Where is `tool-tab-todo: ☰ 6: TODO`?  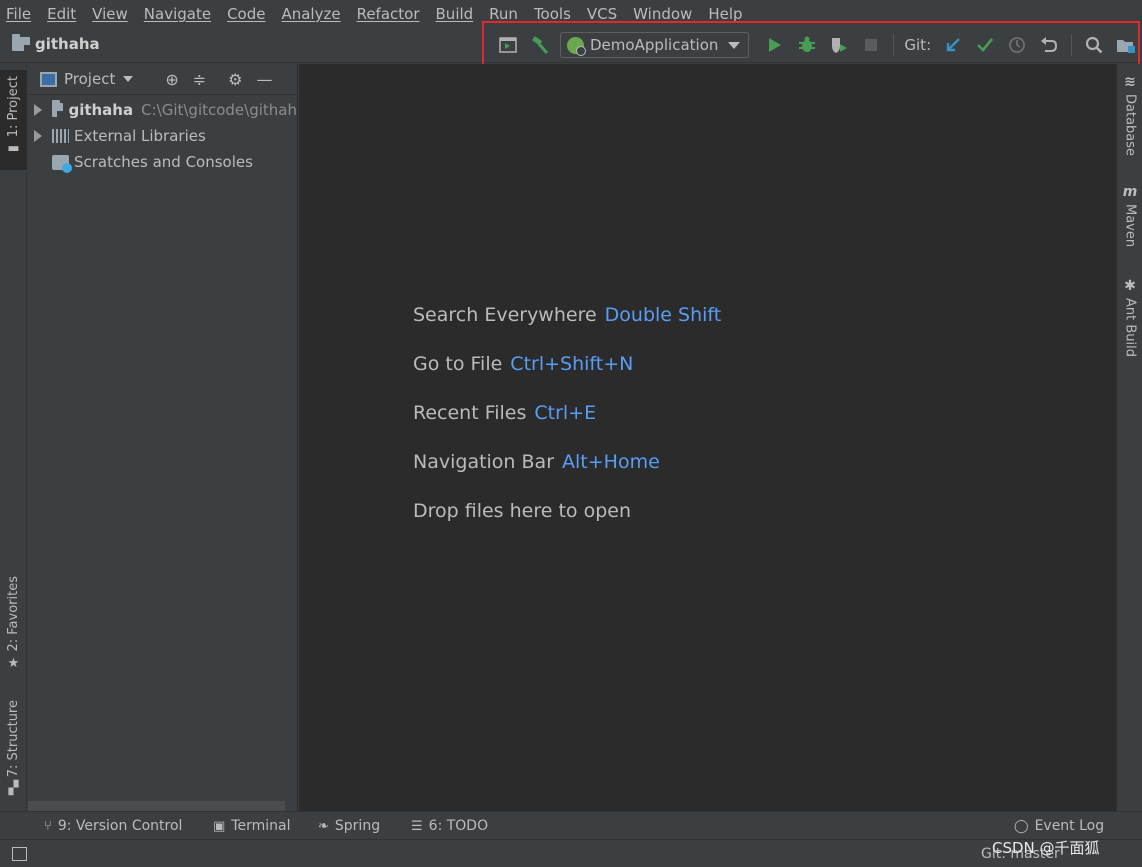
tool-tab-todo: ☰ 6: TODO is located at coordinates (449, 826).